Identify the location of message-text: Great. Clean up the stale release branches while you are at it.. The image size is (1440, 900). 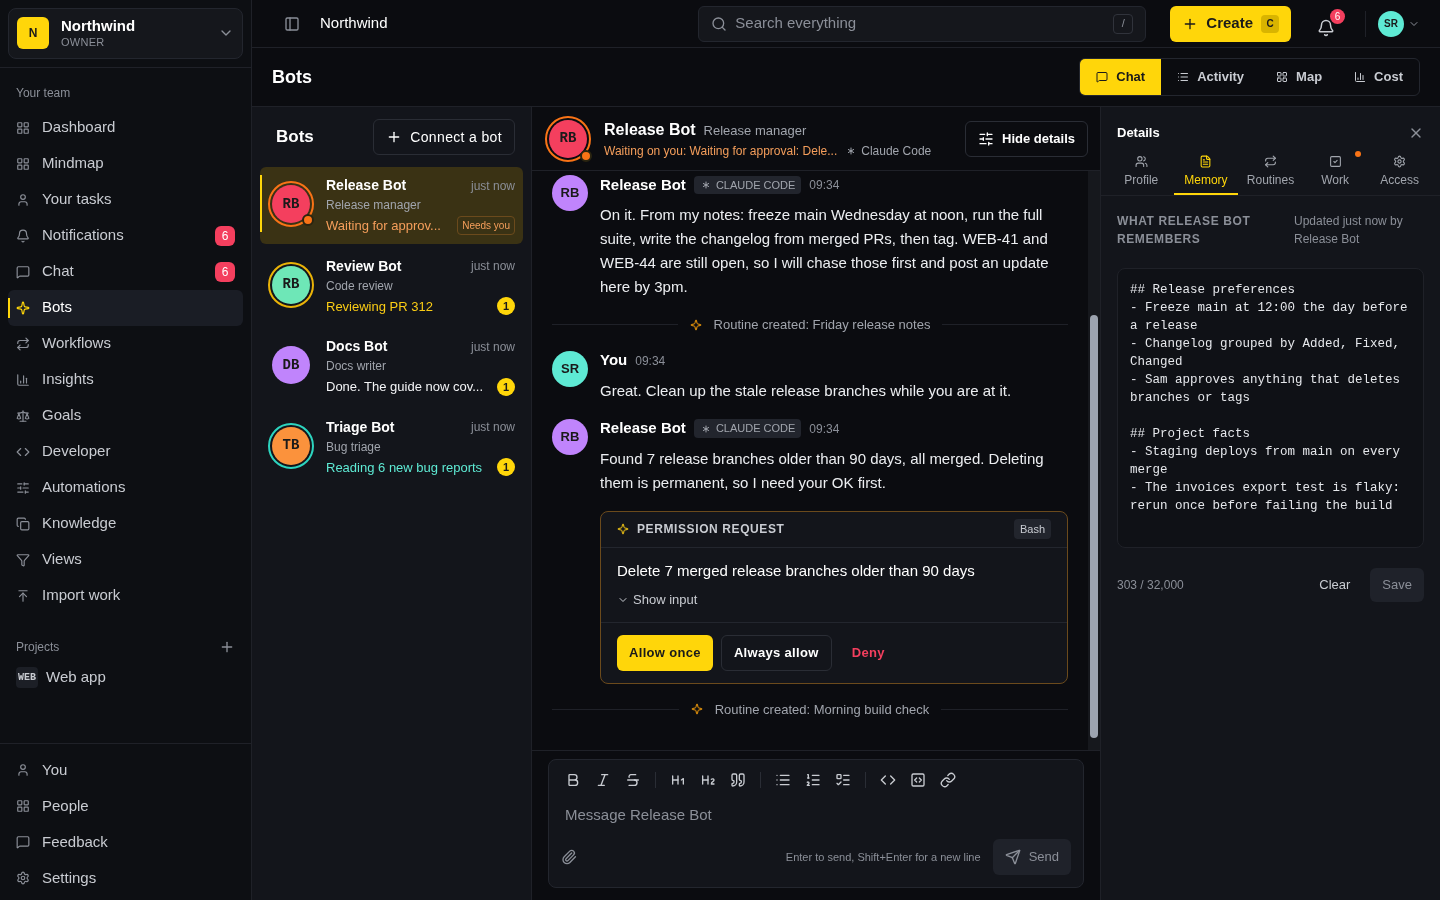
(806, 390).